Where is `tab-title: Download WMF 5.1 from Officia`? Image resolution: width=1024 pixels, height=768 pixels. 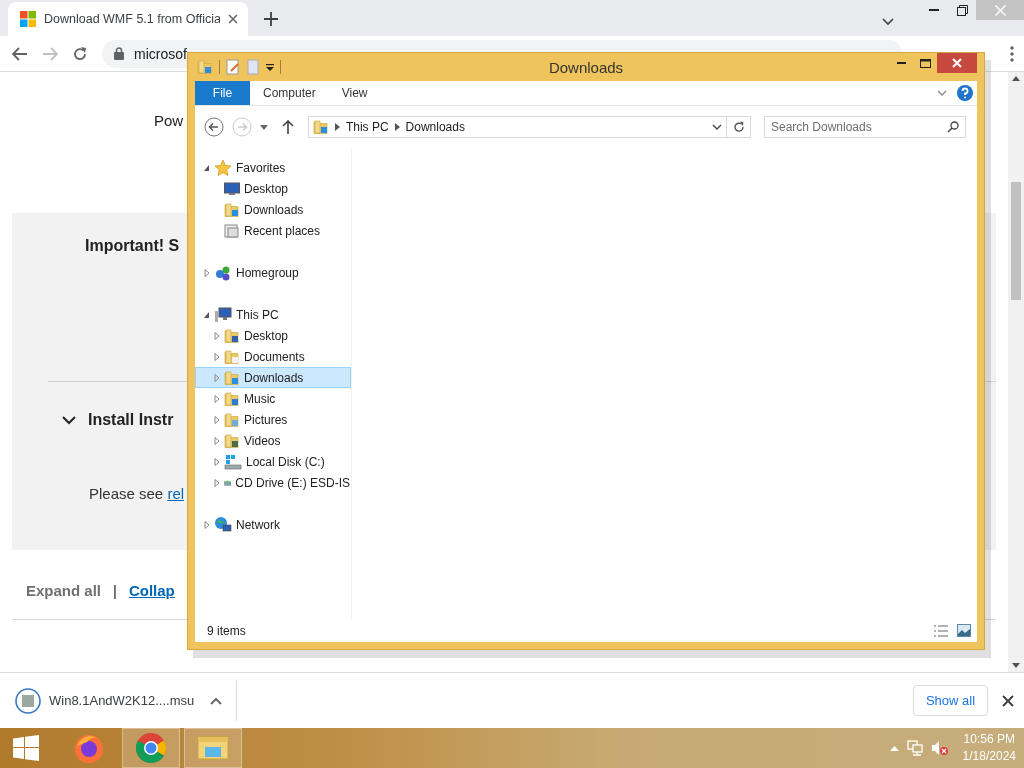
tab-title: Download WMF 5.1 from Officia is located at coordinates (132, 19).